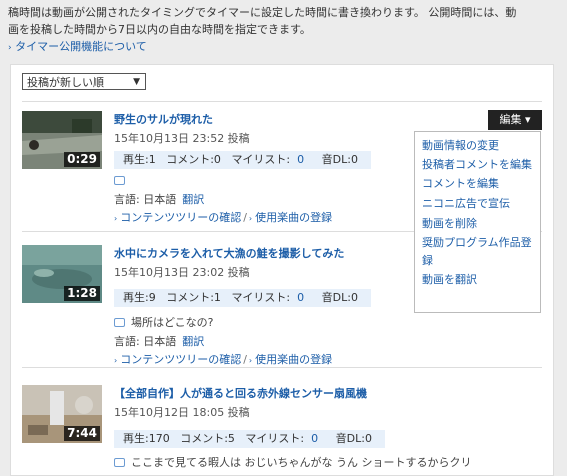 This screenshot has width=567, height=476. Describe the element at coordinates (229, 253) in the screenshot. I see `video-title-link: 水中にカメラを入れて大漁の鮭を撮影してみた` at that location.